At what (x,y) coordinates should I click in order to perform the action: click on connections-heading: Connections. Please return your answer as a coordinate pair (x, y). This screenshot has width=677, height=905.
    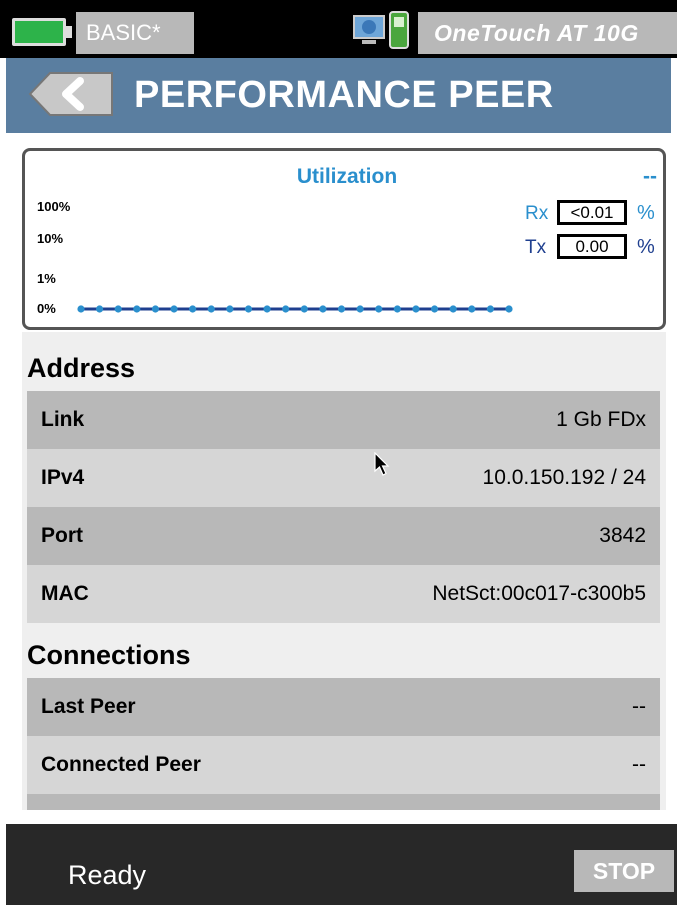
    Looking at the image, I should click on (109, 655).